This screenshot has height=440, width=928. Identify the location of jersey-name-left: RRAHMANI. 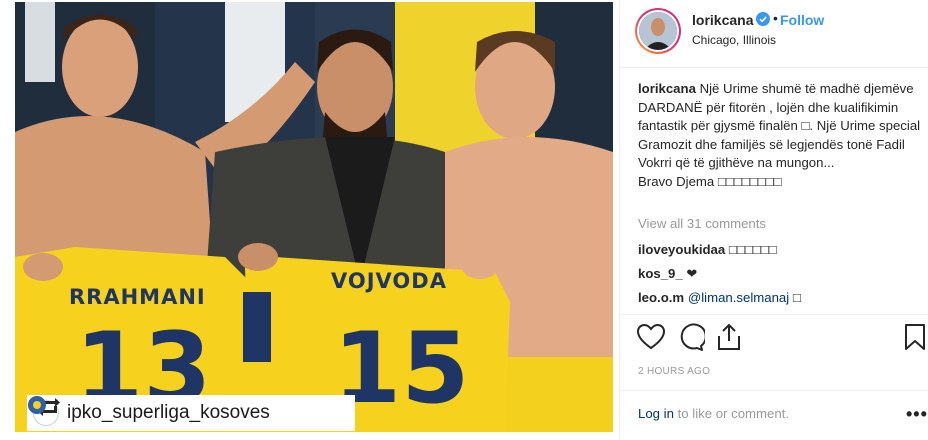
(137, 297).